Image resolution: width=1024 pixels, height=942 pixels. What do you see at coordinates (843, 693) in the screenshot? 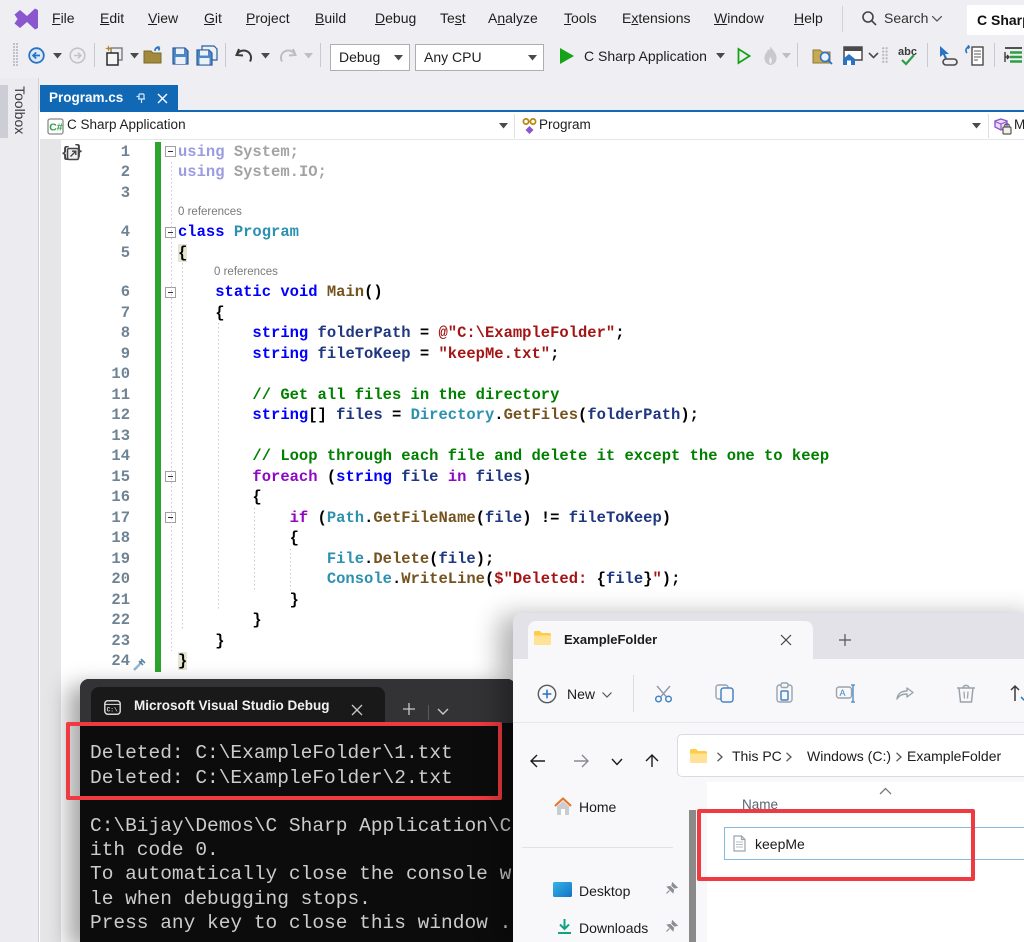
I see `svg-text: A` at bounding box center [843, 693].